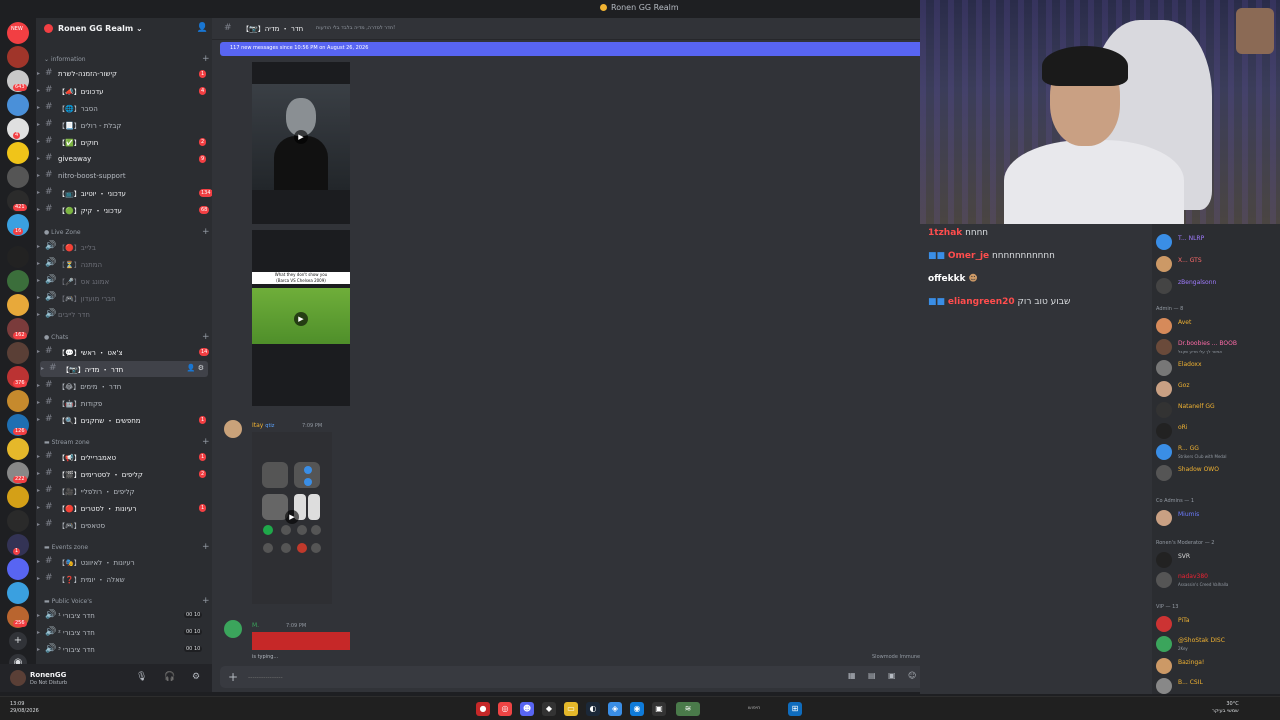  I want to click on member-item: PiTa, so click(1216, 624).